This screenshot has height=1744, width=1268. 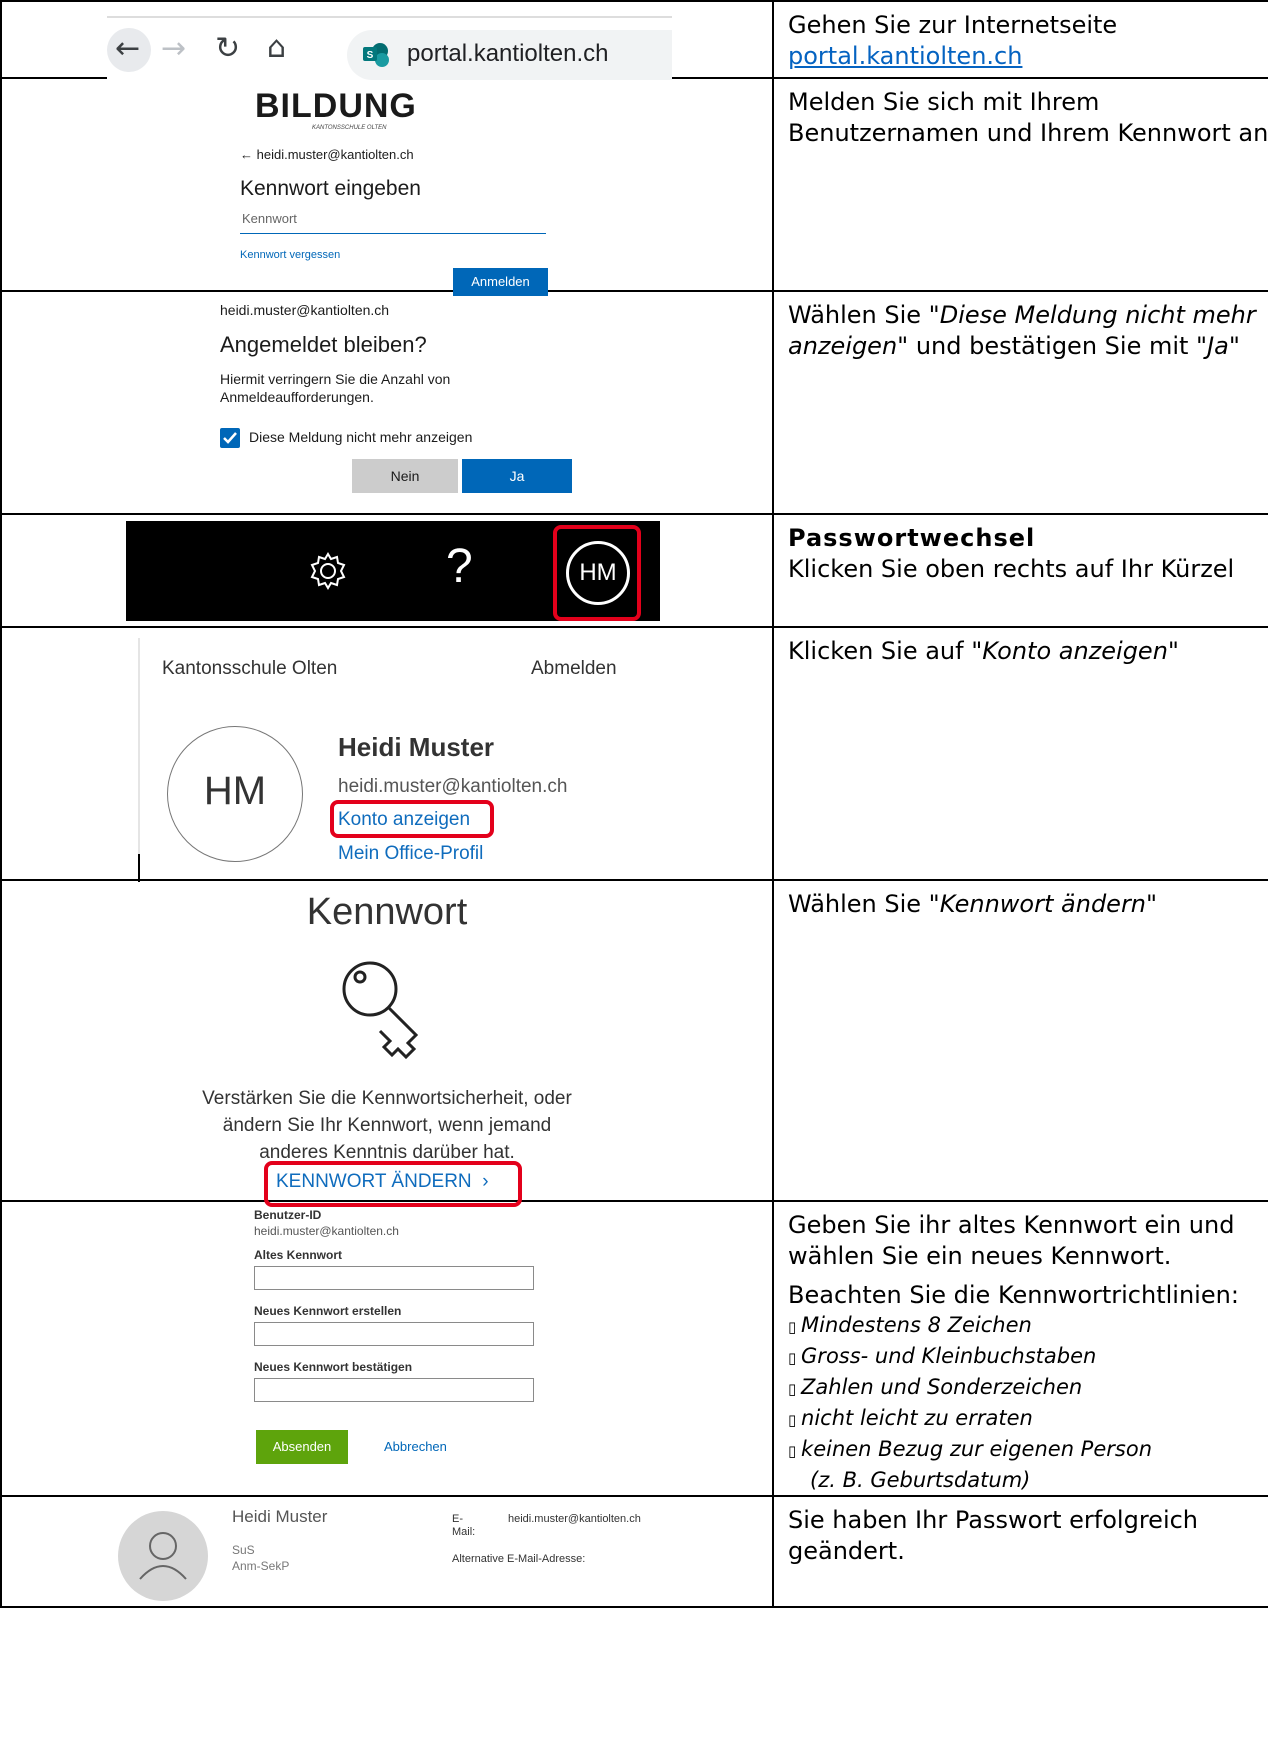 What do you see at coordinates (323, 344) in the screenshot?
I see `stay-signed-heading: Angemeldet bleiben?` at bounding box center [323, 344].